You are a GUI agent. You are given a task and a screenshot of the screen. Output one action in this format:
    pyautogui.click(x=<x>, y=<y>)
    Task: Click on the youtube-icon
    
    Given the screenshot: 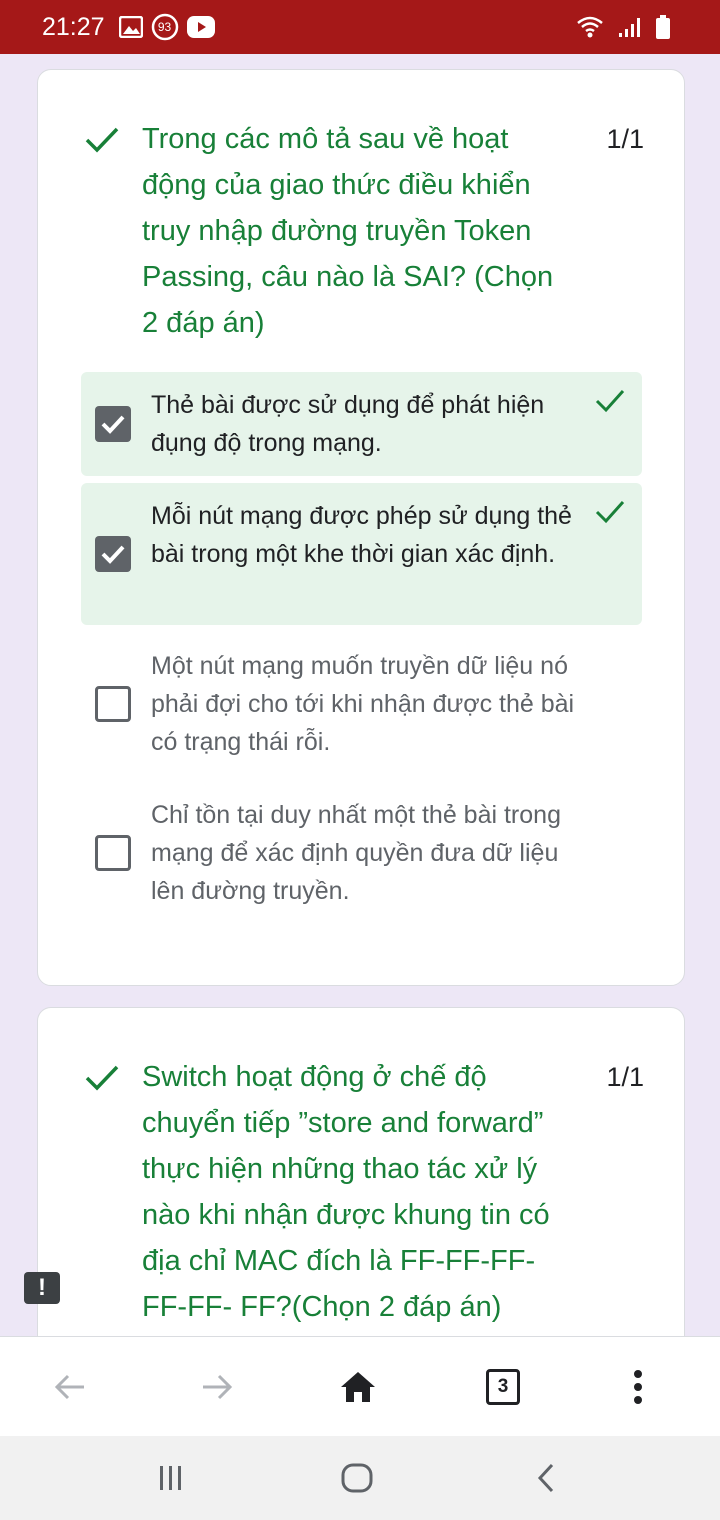 What is the action you would take?
    pyautogui.click(x=200, y=27)
    